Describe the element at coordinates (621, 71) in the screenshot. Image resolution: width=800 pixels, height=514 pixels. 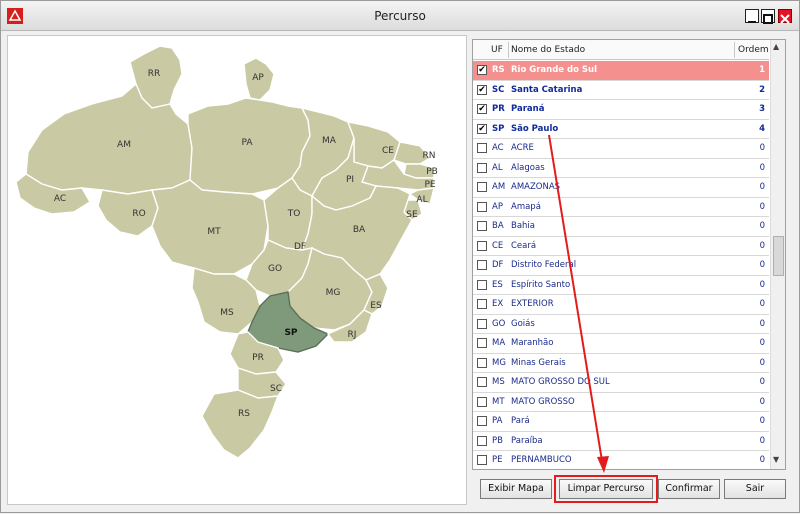
I see `table-row: ✔ RS Rio Grande do Sul 1` at that location.